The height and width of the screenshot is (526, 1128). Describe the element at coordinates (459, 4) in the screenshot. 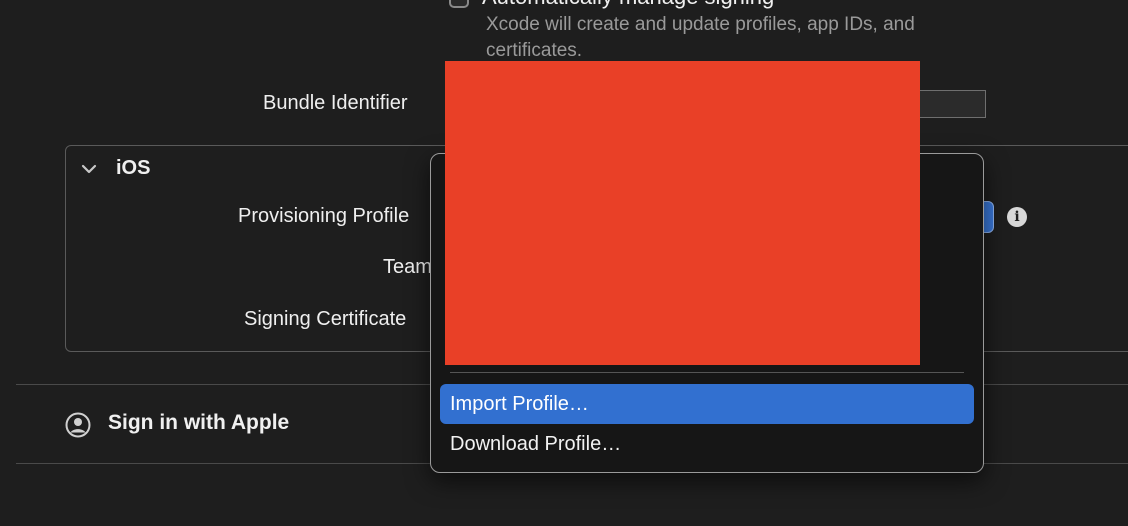

I see `auto-manage-checkbox` at that location.